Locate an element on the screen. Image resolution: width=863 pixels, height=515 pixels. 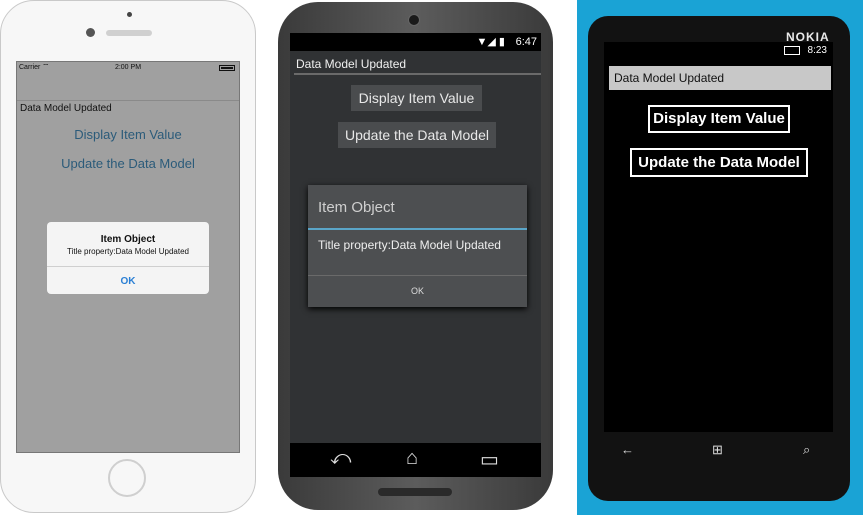
ios-status-bar: Carrier ⌔ 2:00 PM is located at coordinates (128, 68).